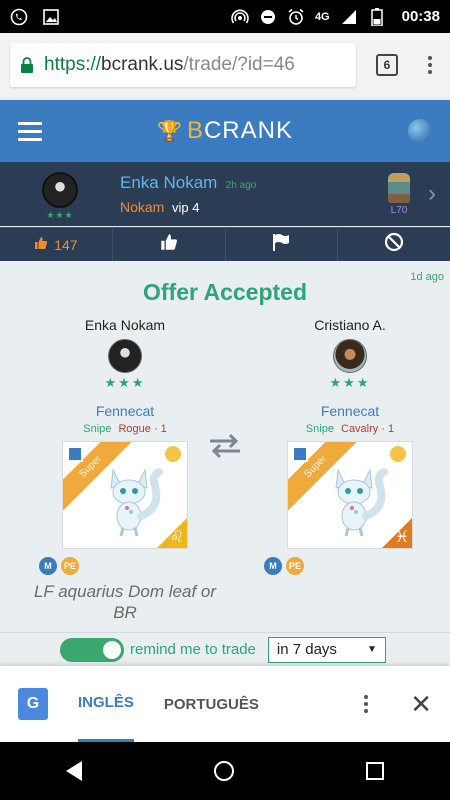  What do you see at coordinates (420, 131) in the screenshot?
I see `globe-icon` at bounding box center [420, 131].